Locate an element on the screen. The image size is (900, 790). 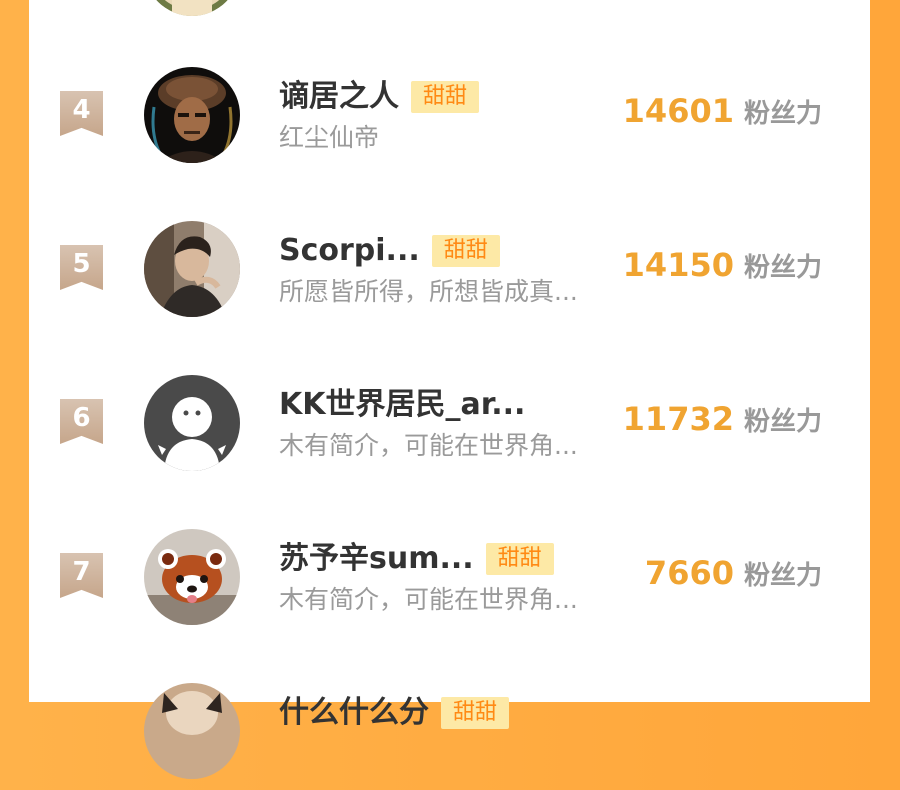
rank-flag-icon: 6 is located at coordinates (81, 421).